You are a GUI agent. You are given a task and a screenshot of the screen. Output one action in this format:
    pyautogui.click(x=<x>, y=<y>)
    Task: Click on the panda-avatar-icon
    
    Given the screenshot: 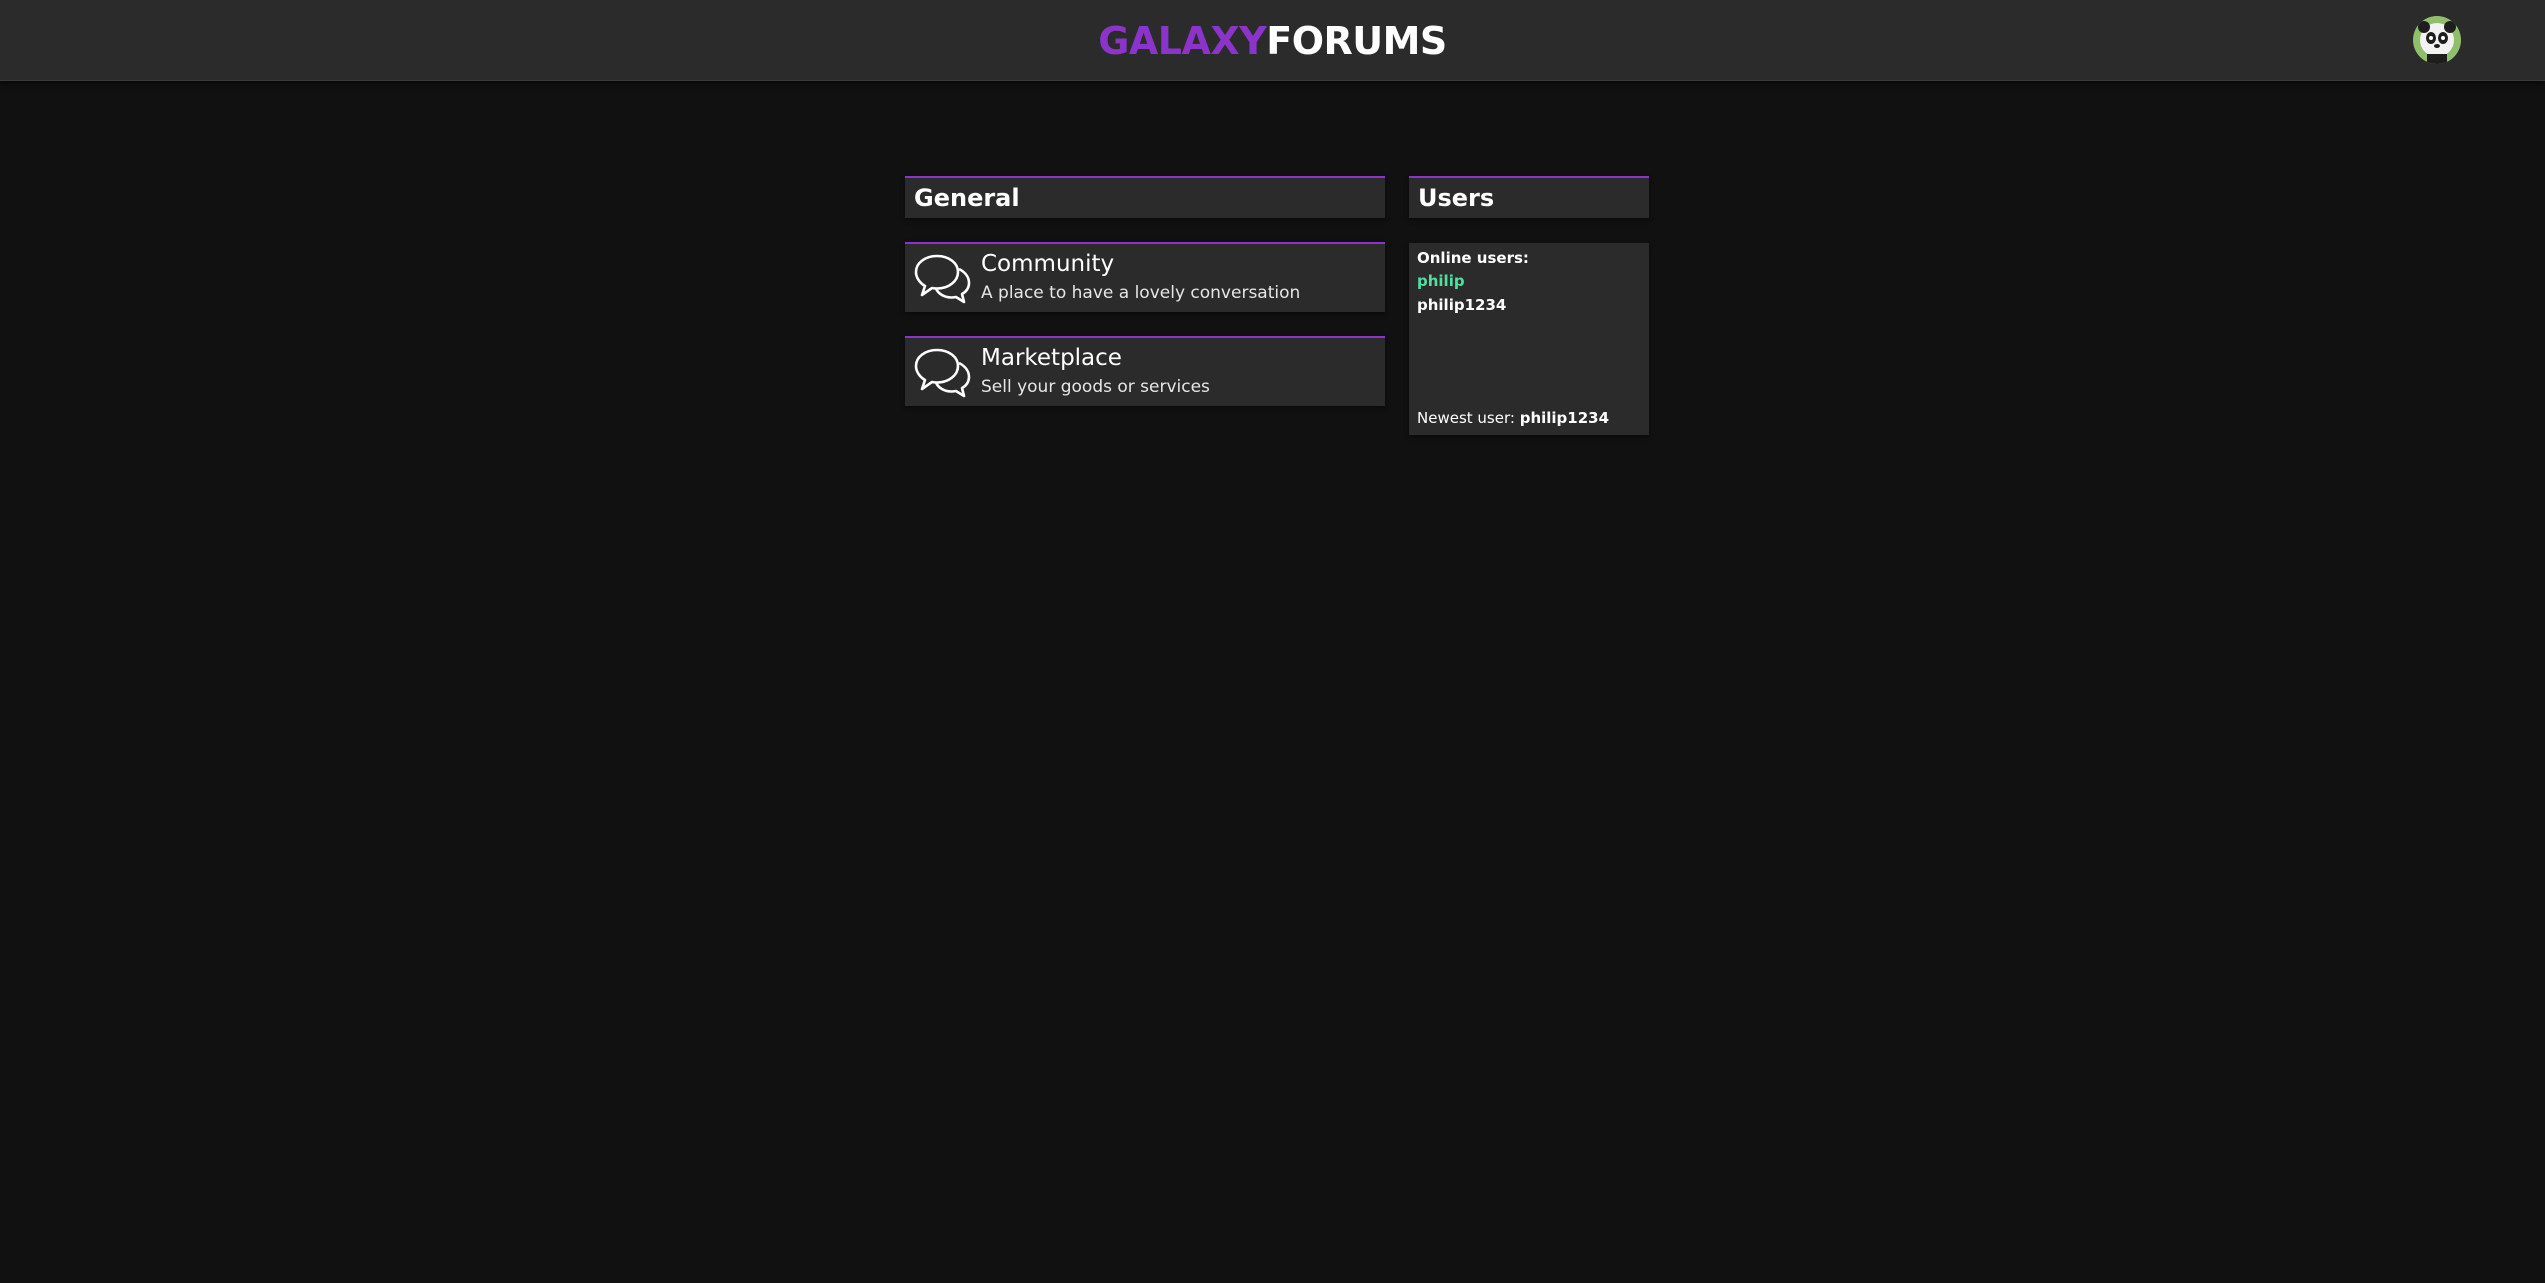 What is the action you would take?
    pyautogui.click(x=2437, y=40)
    